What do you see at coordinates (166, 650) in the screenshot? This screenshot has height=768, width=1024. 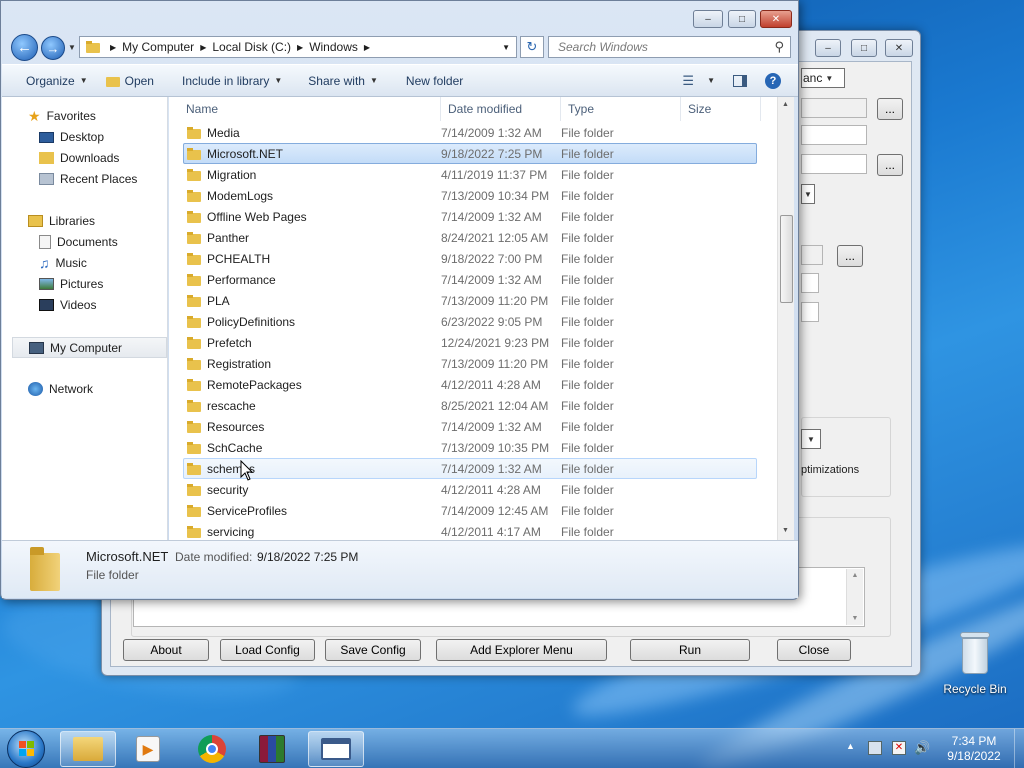 I see `about-button: About` at bounding box center [166, 650].